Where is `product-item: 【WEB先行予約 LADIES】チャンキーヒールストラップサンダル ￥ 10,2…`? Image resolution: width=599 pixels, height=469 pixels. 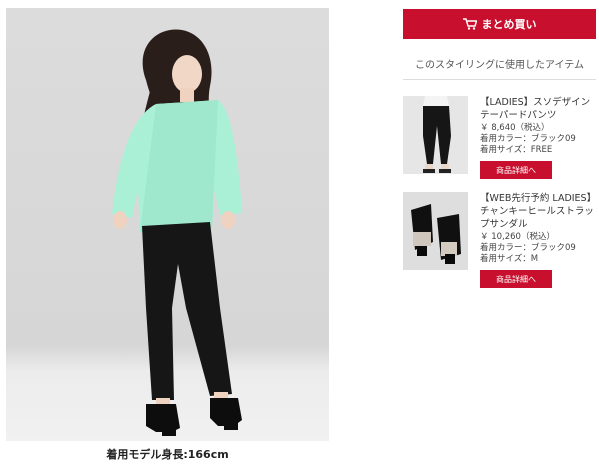 product-item: 【WEB先行予約 LADIES】チャンキーヒールストラップサンダル ￥ 10,2… is located at coordinates (501, 240).